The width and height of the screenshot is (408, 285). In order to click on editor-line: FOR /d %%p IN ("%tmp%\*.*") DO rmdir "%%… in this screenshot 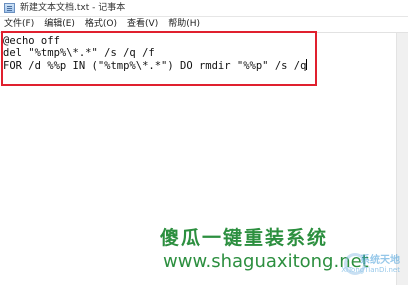, I will do `click(155, 66)`.